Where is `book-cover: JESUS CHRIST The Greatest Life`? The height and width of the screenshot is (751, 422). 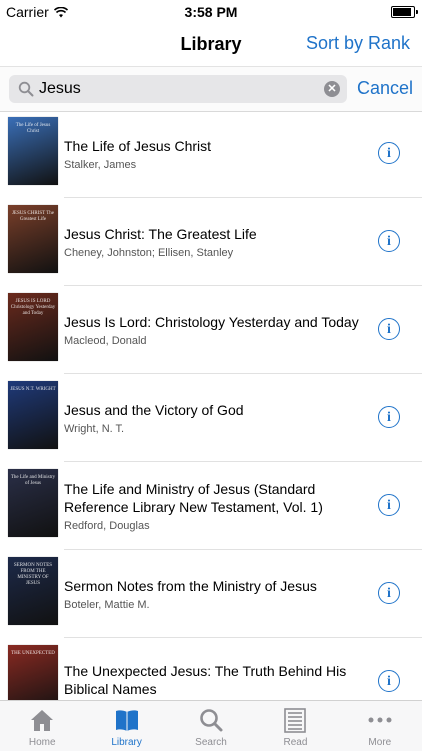 book-cover: JESUS CHRIST The Greatest Life is located at coordinates (33, 239).